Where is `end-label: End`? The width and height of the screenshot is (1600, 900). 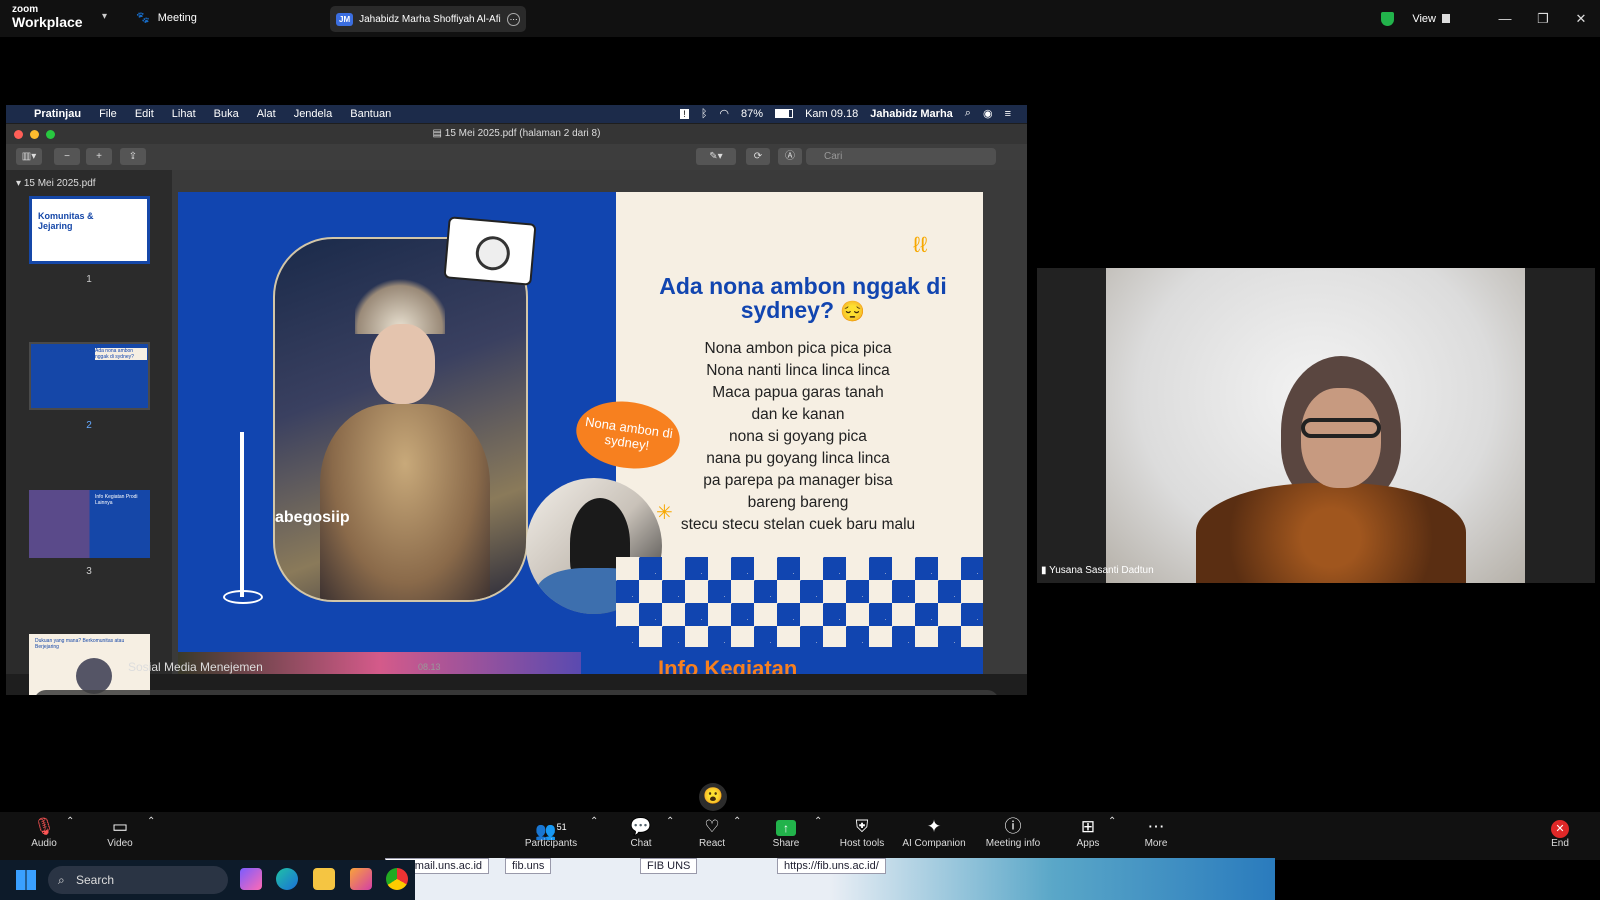
end-label: End is located at coordinates (1560, 843).